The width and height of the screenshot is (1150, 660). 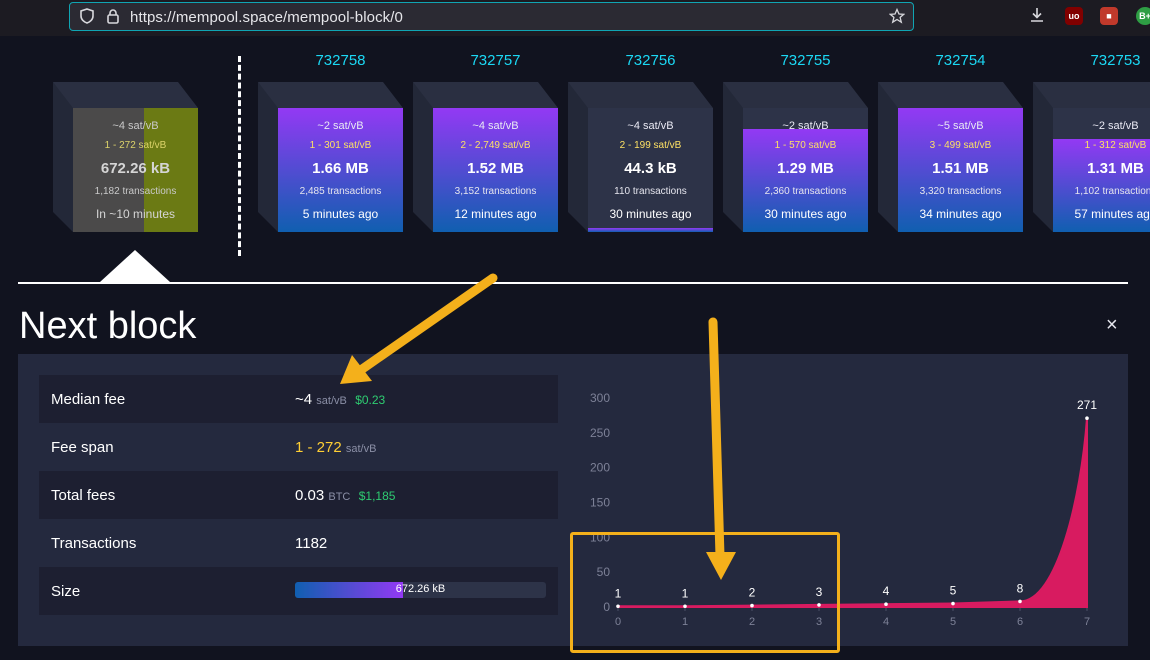 I want to click on y-tick-label: 250, so click(x=600, y=433).